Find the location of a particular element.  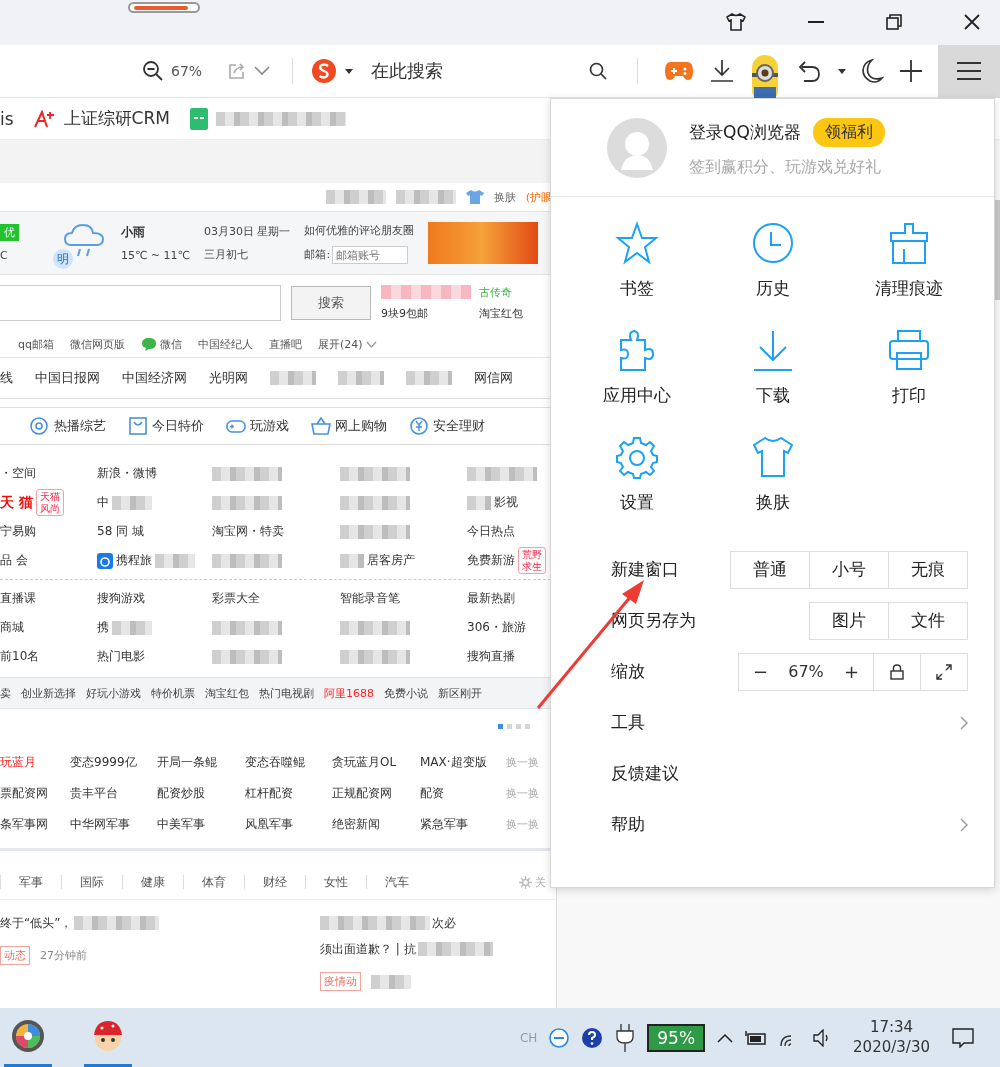

news-headline: 次必 is located at coordinates (444, 923).